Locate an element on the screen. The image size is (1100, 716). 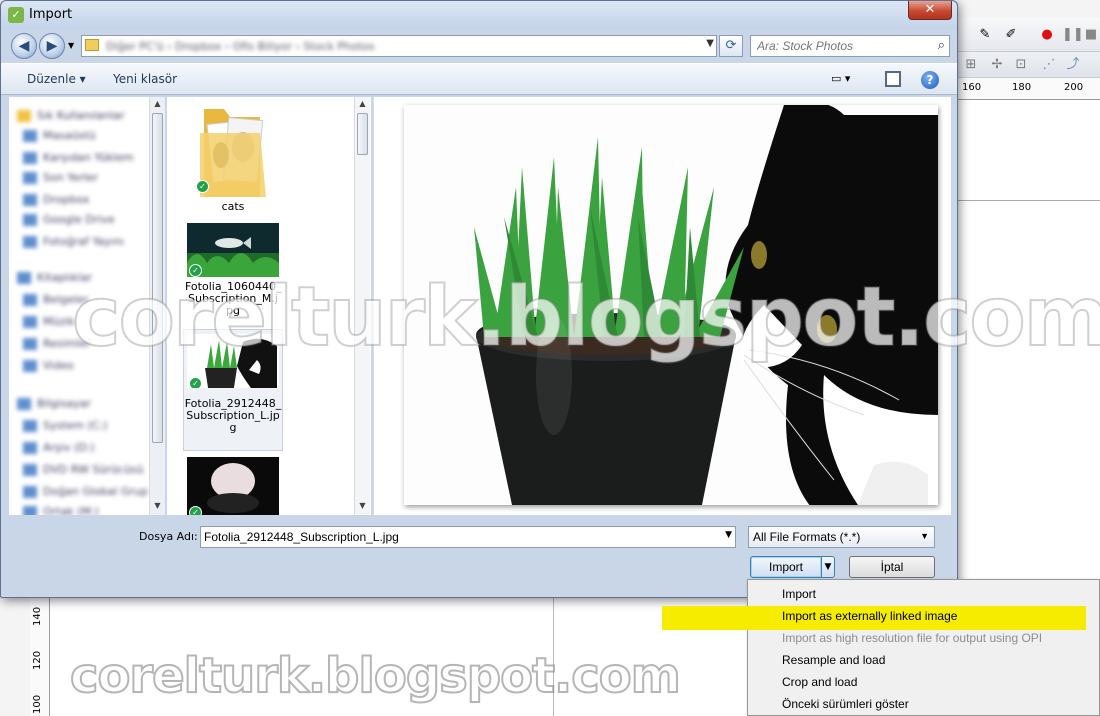
sidebar-item: Karşıdan Yüklem is located at coordinates (78, 159).